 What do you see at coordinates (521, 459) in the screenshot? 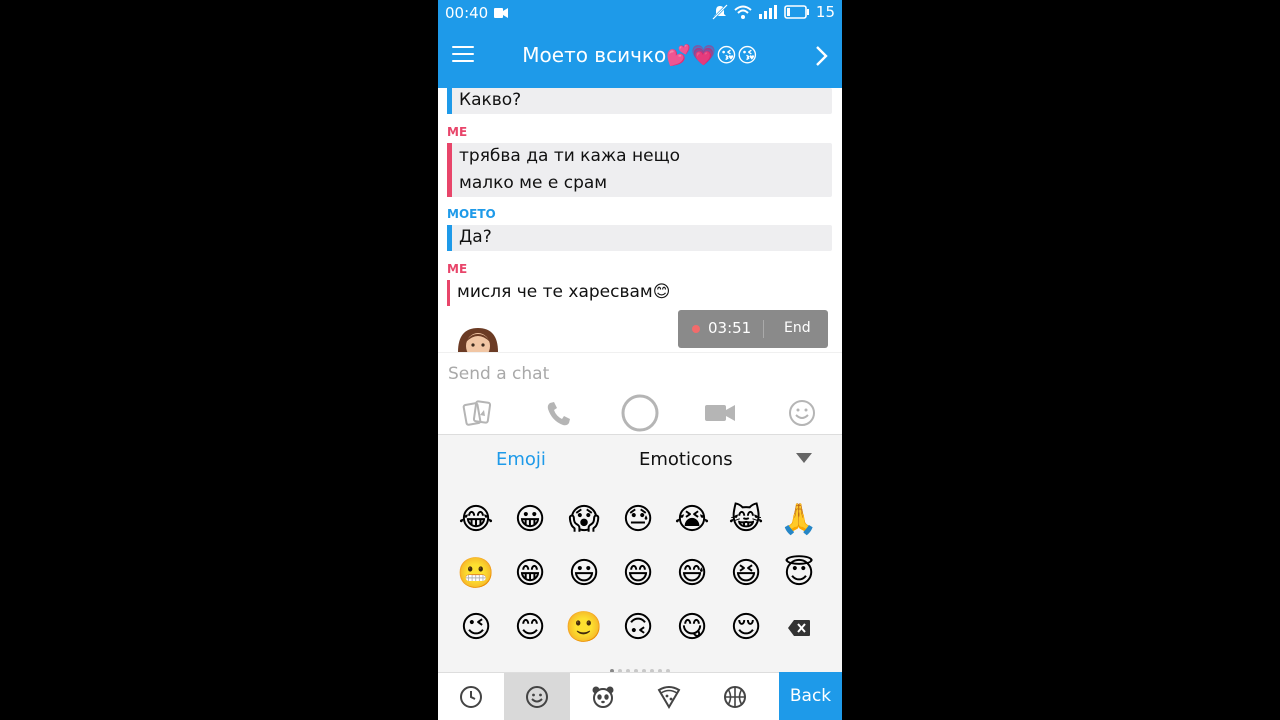
I see `tab-emoji: Emoji` at bounding box center [521, 459].